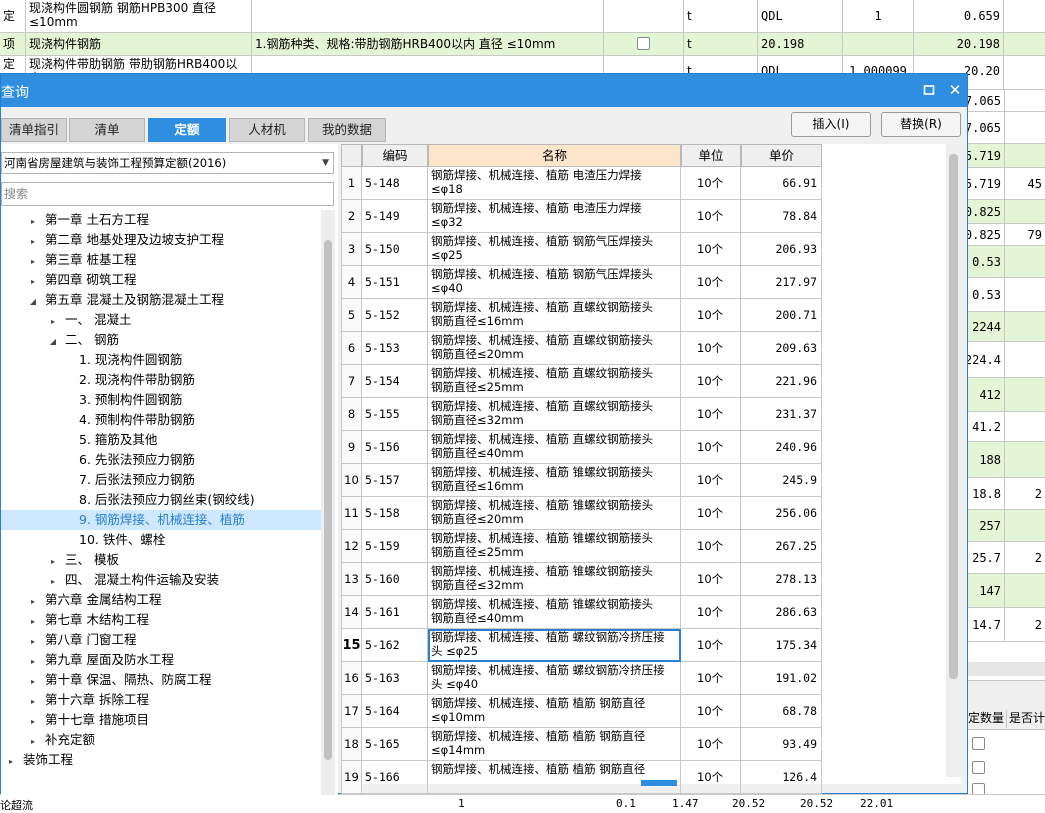  What do you see at coordinates (34, 130) in the screenshot?
I see `tab-list-guide: 清单指引` at bounding box center [34, 130].